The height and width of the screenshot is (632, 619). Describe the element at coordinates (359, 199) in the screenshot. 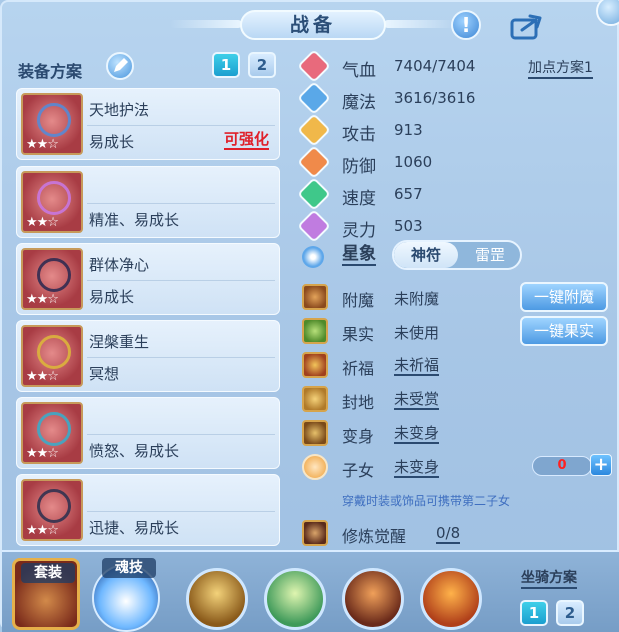

I see `stat-label: 速度` at that location.